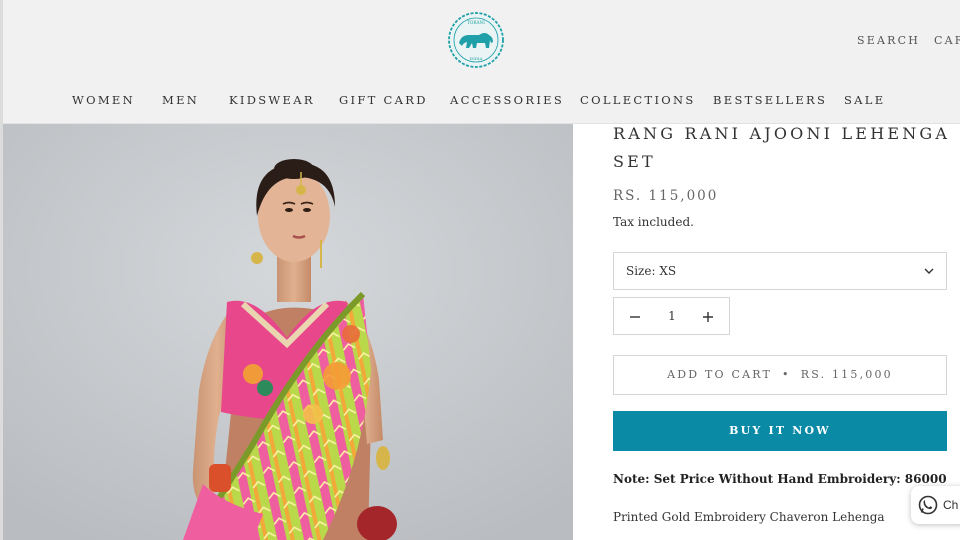  Describe the element at coordinates (653, 222) in the screenshot. I see `tax-note: Tax included.` at that location.